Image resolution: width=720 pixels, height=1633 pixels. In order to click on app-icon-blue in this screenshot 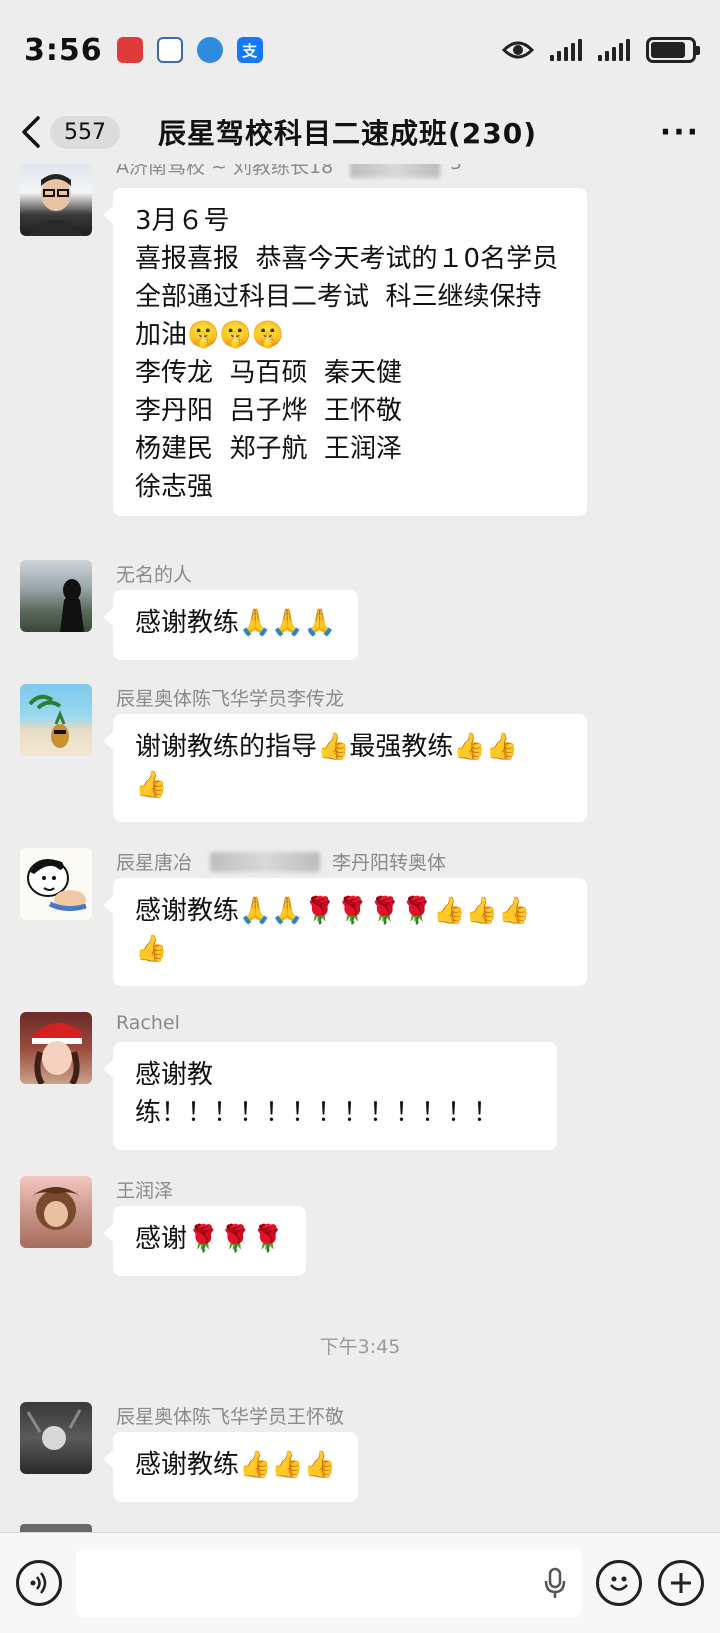, I will do `click(209, 50)`.